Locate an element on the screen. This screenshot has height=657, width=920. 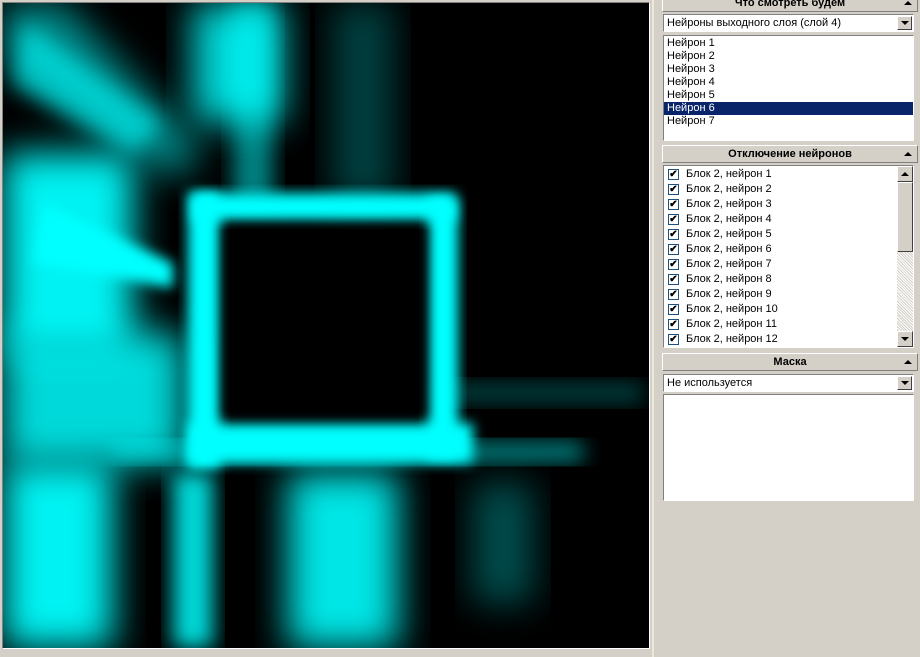
checkbox-label: Блок 2, нейрон 8 is located at coordinates (729, 279).